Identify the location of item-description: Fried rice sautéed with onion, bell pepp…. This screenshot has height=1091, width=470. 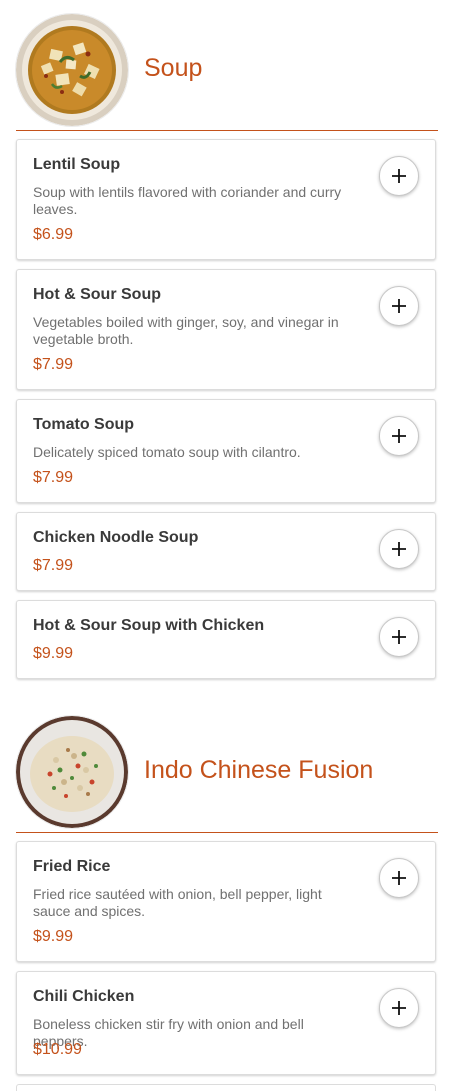
(177, 902).